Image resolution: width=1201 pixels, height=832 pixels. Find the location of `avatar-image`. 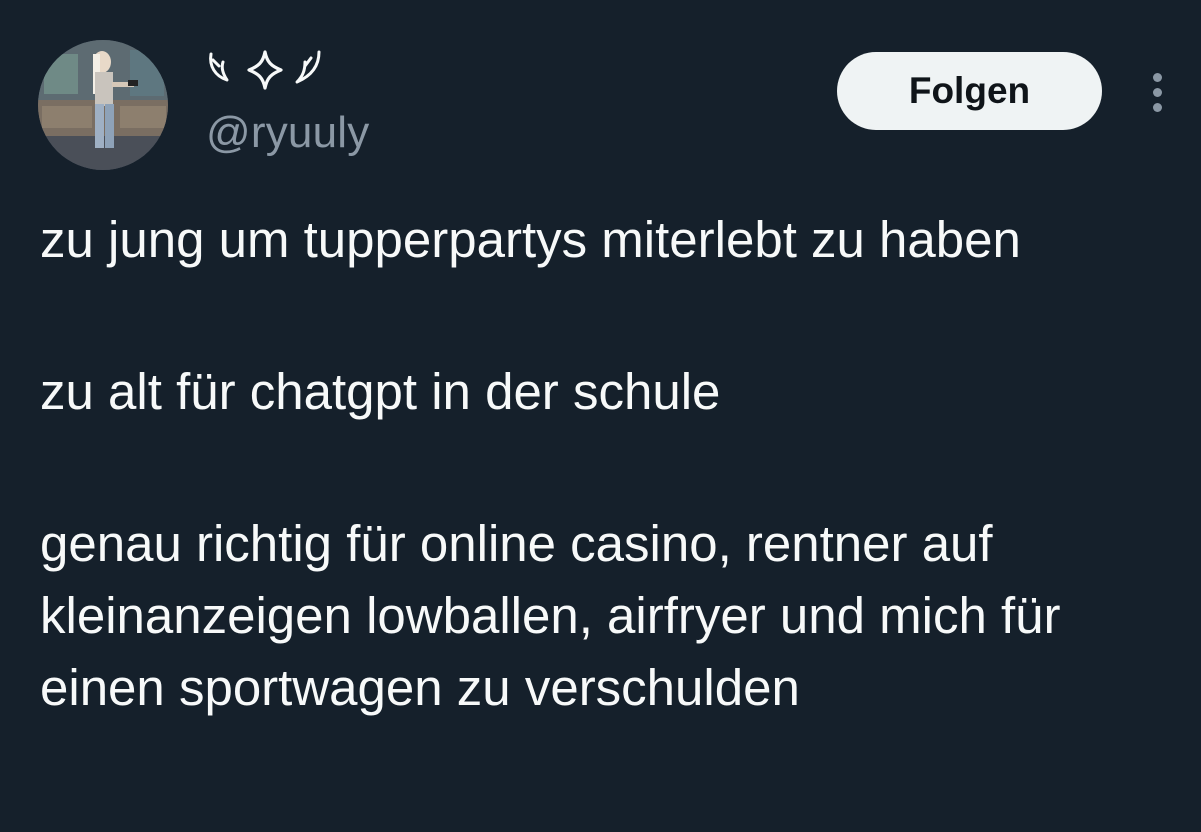

avatar-image is located at coordinates (103, 105).